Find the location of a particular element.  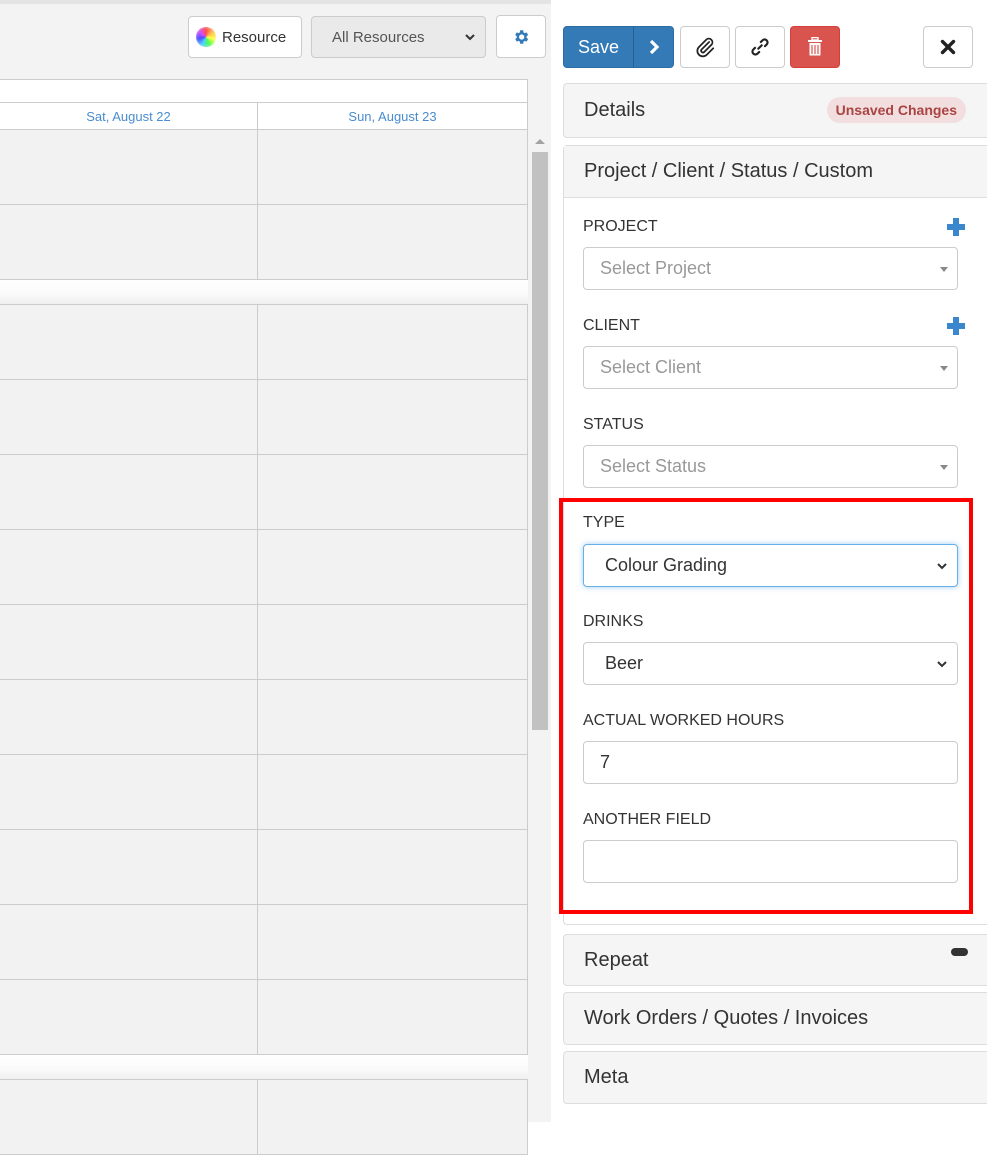

work-orders-title: Work Orders / Quotes / Invoices is located at coordinates (726, 1018).